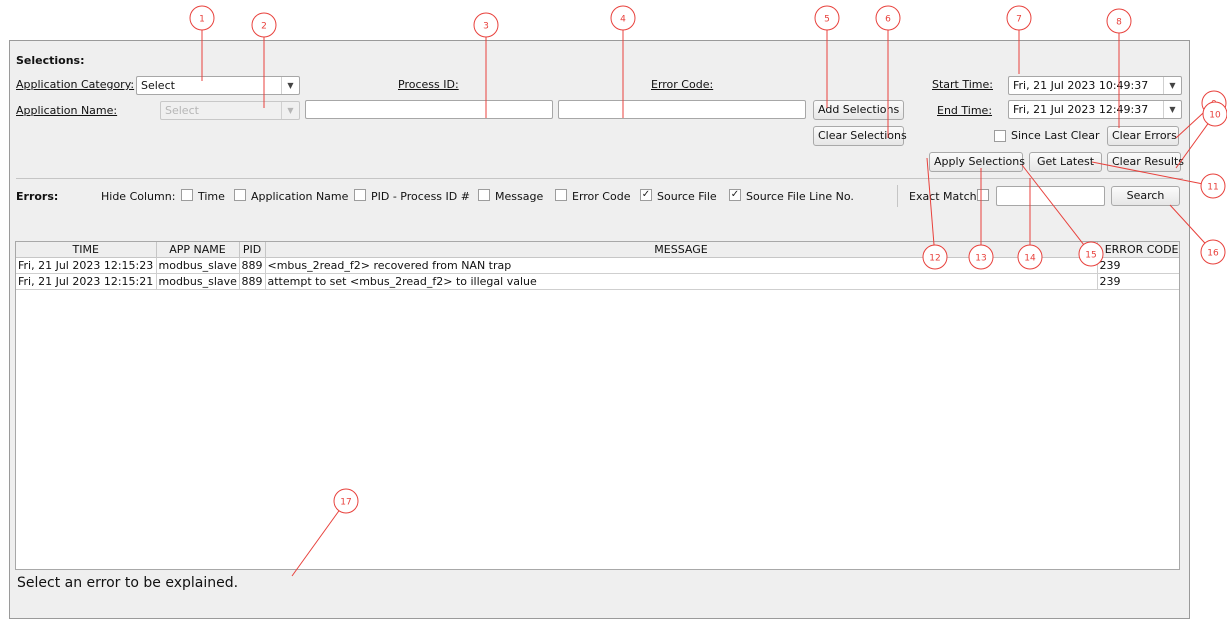 This screenshot has height=619, width=1227. What do you see at coordinates (682, 84) in the screenshot?
I see `error-code-label: Error Code:` at bounding box center [682, 84].